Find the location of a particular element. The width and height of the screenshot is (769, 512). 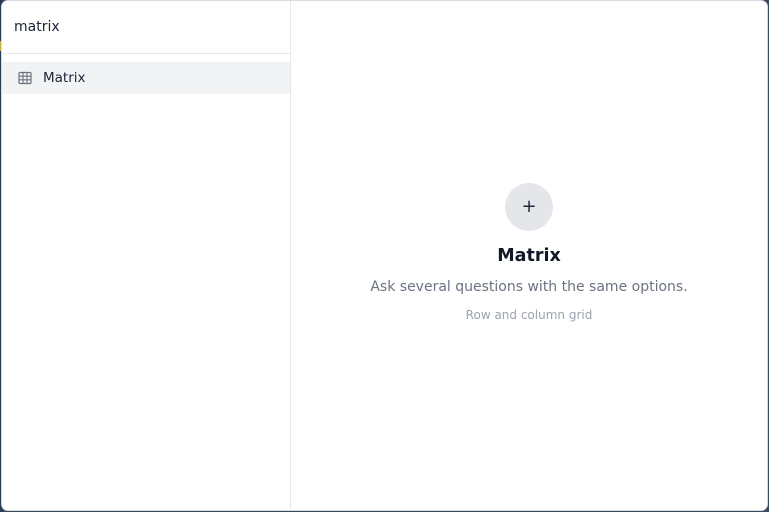

search-row is located at coordinates (146, 27).